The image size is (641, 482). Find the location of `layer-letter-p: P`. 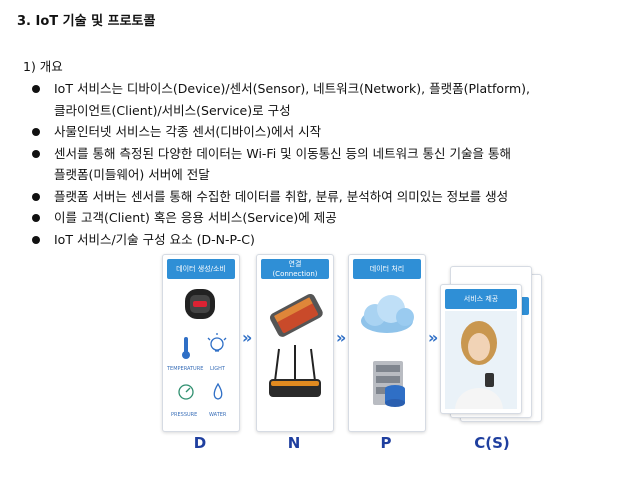

layer-letter-p: P is located at coordinates (386, 443).